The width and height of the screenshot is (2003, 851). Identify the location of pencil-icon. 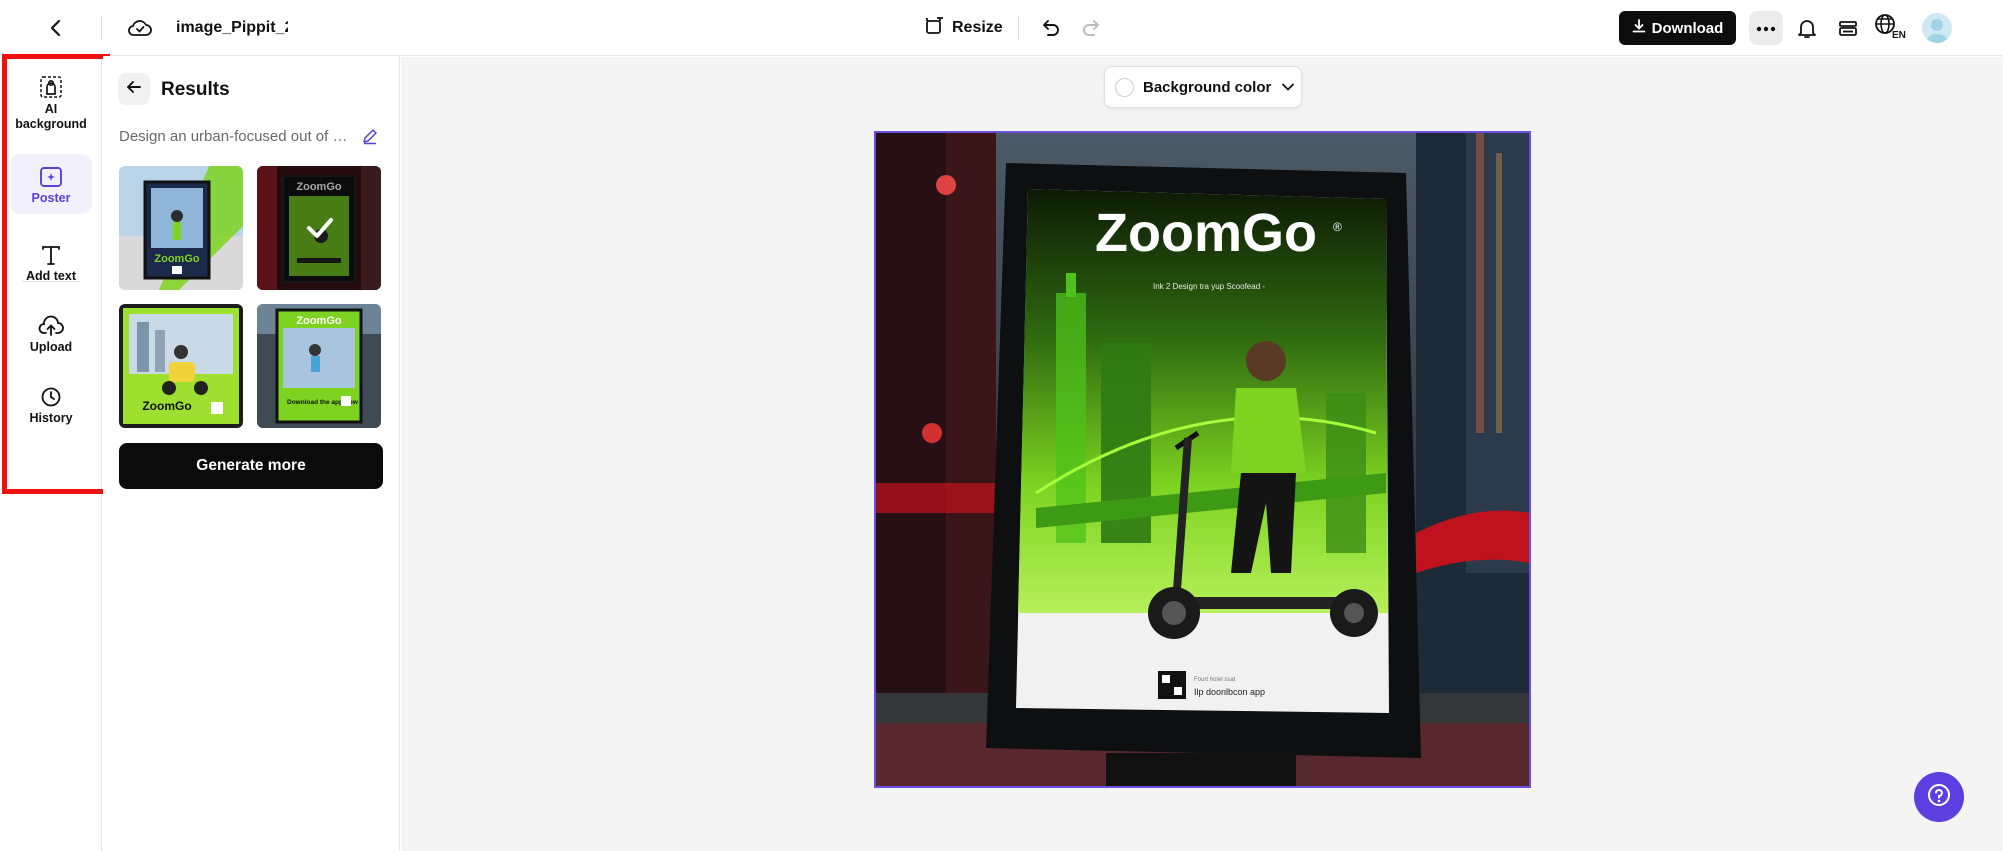
(370, 139).